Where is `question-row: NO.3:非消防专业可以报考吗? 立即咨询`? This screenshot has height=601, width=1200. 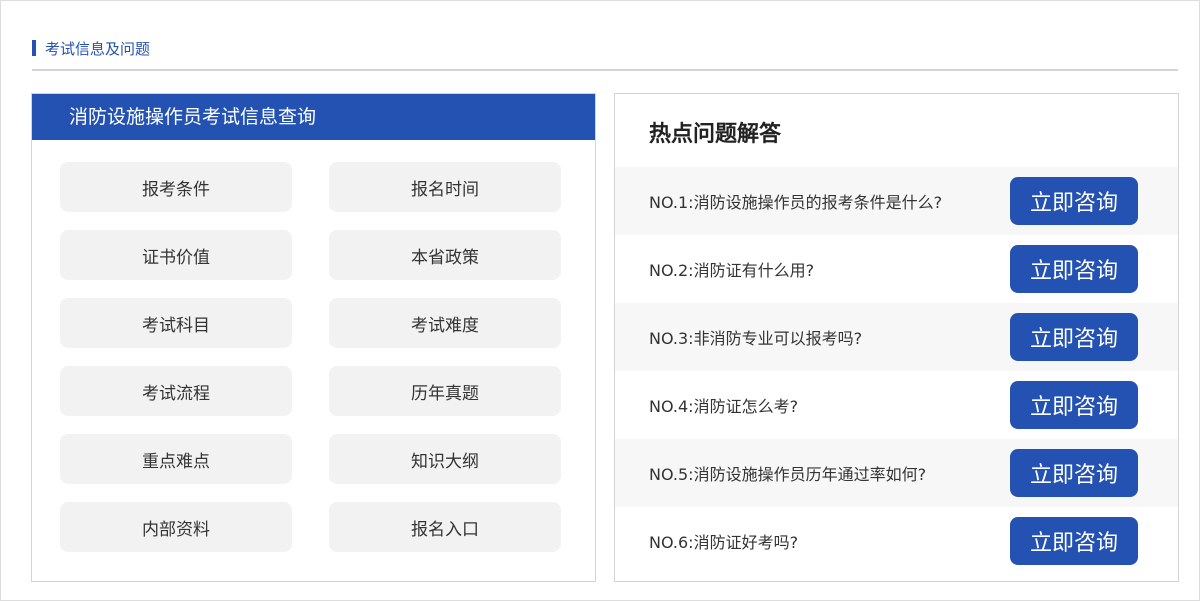
question-row: NO.3:非消防专业可以报考吗? 立即咨询 is located at coordinates (896, 337).